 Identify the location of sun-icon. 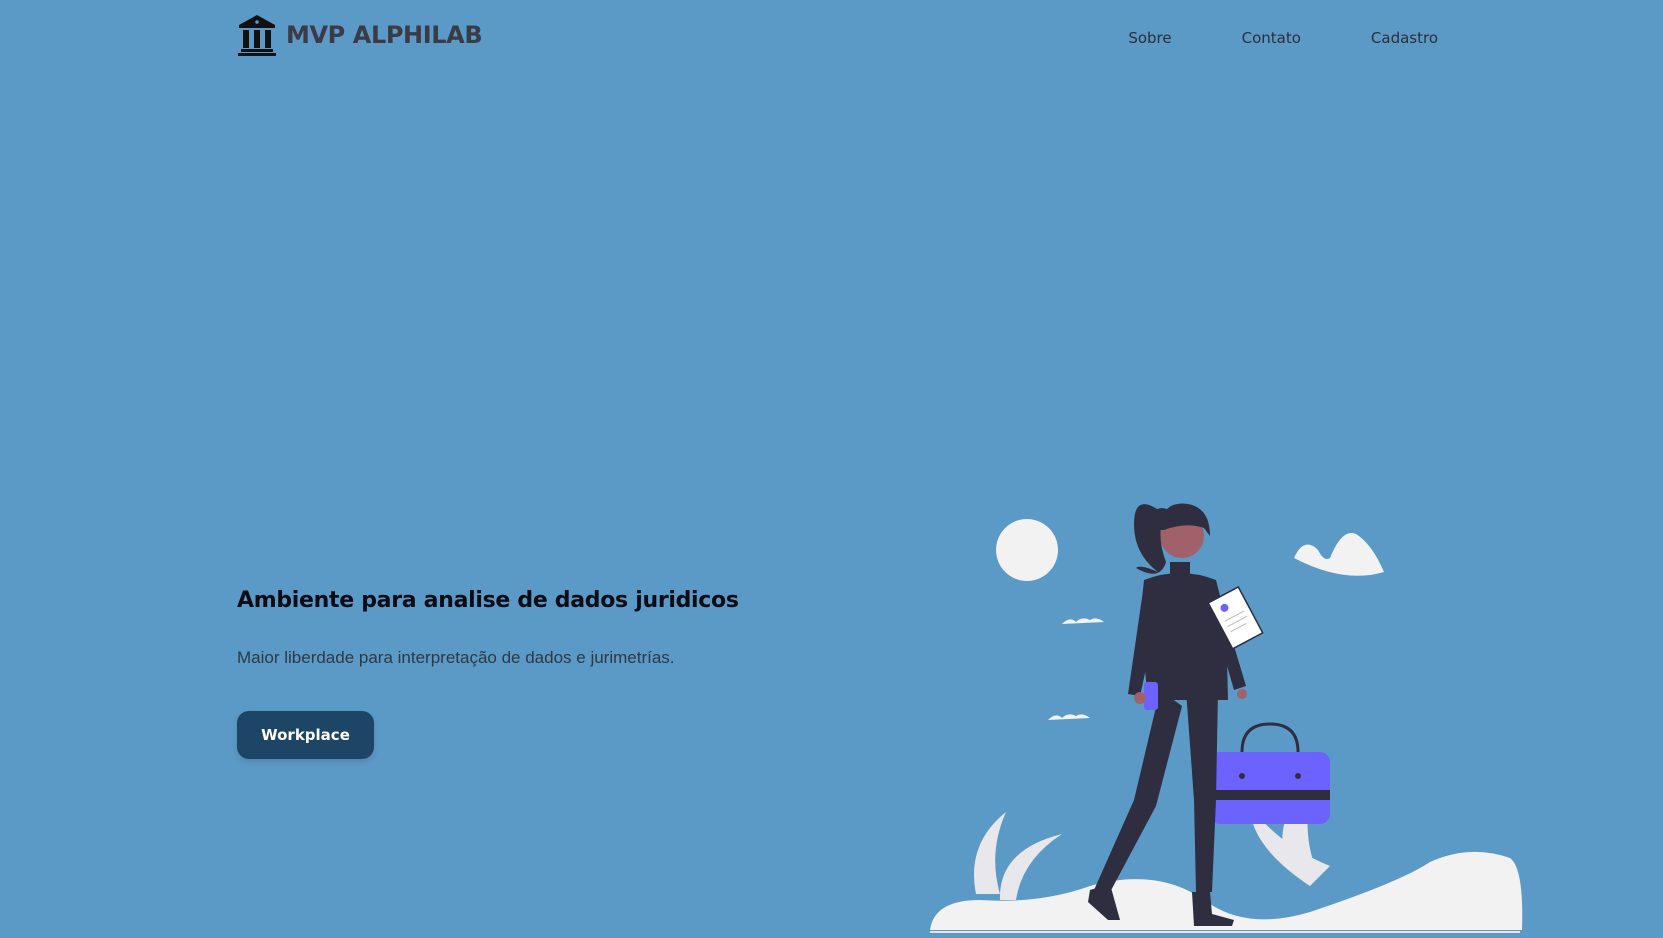
(1027, 550).